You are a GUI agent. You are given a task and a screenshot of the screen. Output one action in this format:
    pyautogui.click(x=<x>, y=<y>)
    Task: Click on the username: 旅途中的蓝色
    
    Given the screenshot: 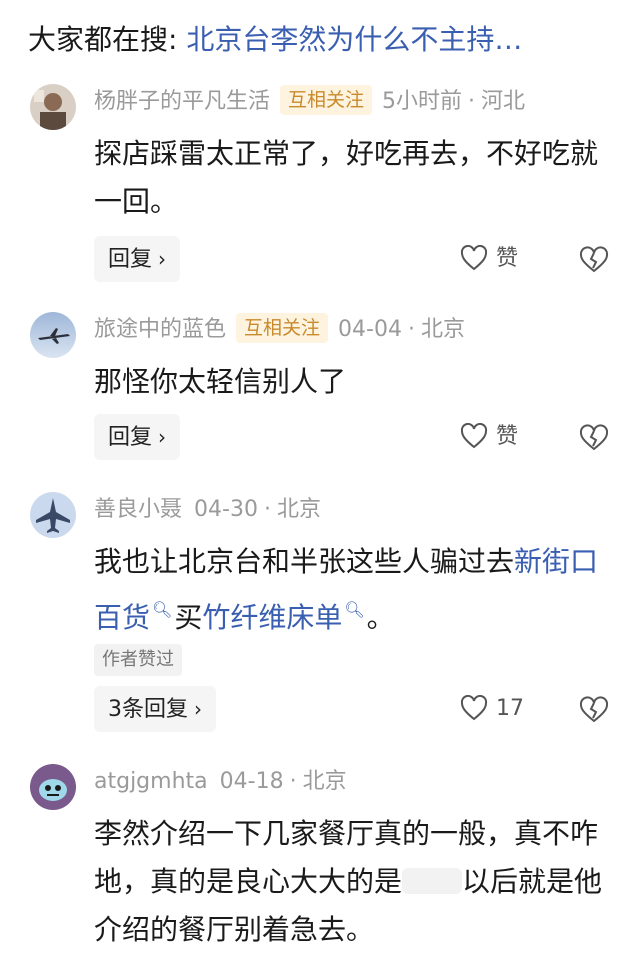 What is the action you would take?
    pyautogui.click(x=160, y=329)
    